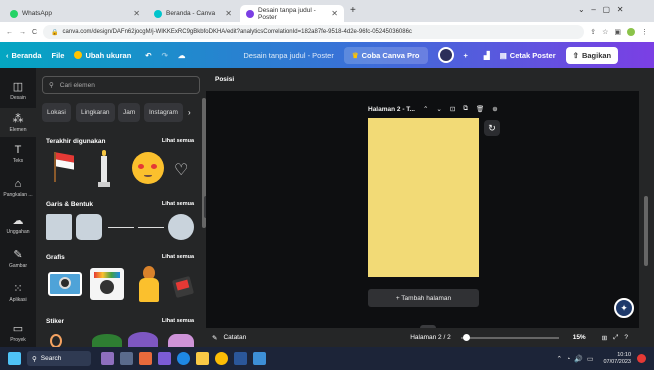 The width and height of the screenshot is (654, 370). Describe the element at coordinates (24, 55) in the screenshot. I see `home-button: ‹ Beranda` at that location.